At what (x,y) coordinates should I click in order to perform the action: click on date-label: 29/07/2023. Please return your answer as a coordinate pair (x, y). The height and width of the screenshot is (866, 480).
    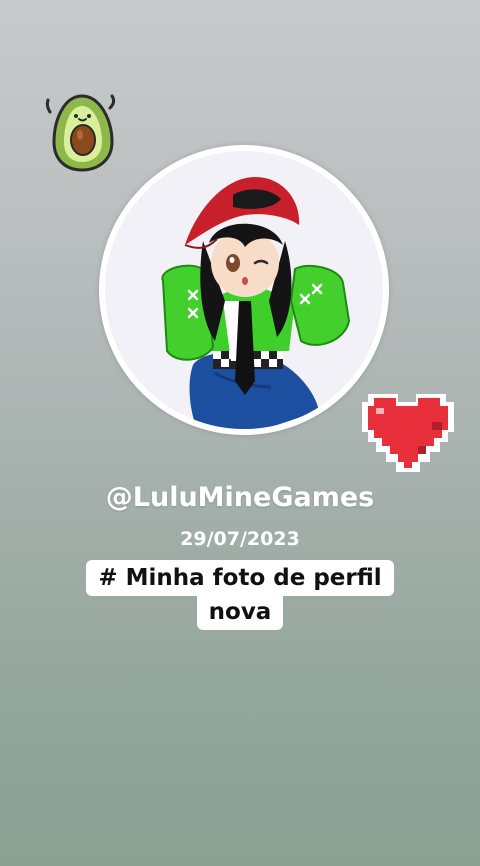
    Looking at the image, I should click on (240, 539).